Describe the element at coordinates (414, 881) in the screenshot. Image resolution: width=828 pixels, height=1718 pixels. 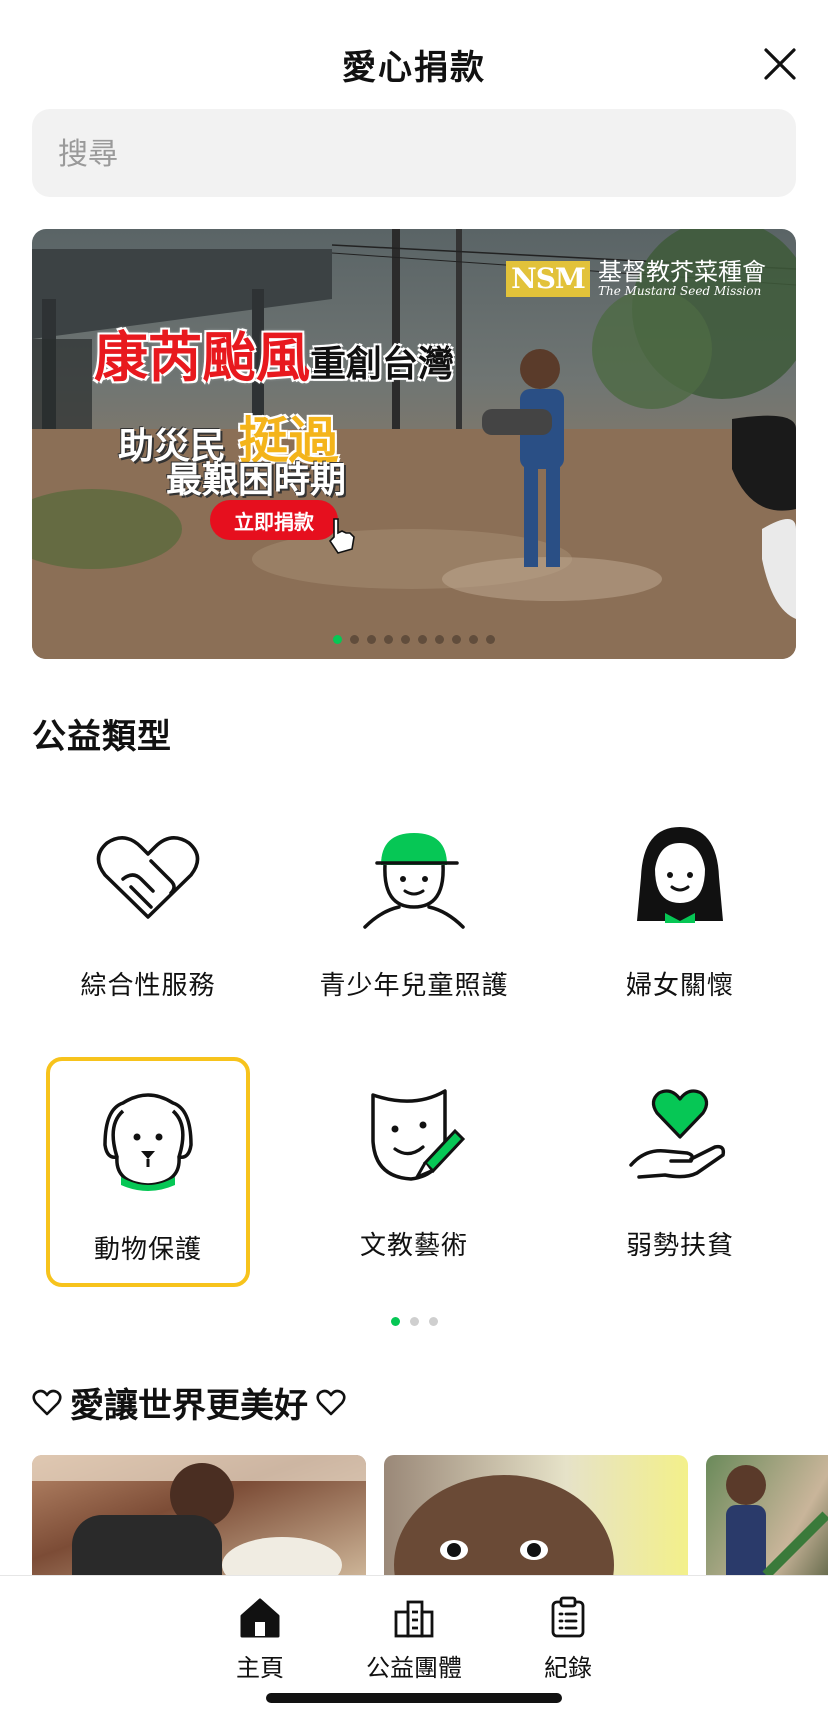
I see `kid-cap-icon` at that location.